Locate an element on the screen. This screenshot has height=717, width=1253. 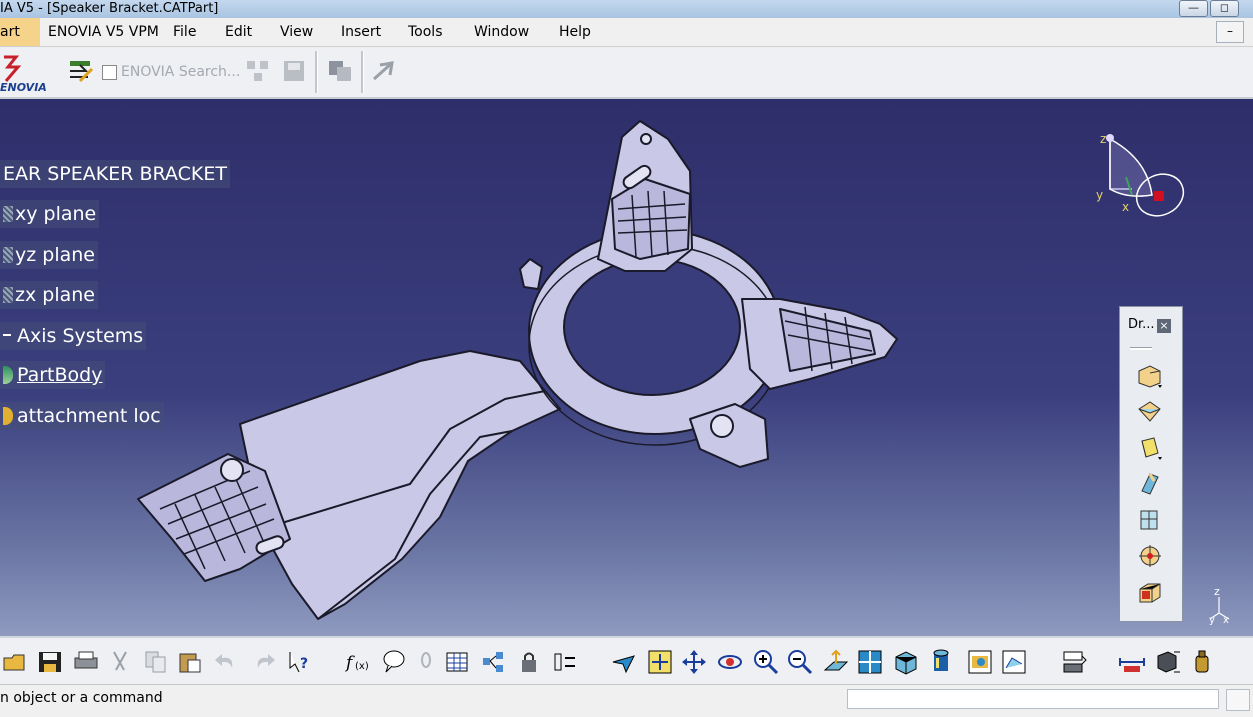
draft-point-icon is located at coordinates (1150, 556).